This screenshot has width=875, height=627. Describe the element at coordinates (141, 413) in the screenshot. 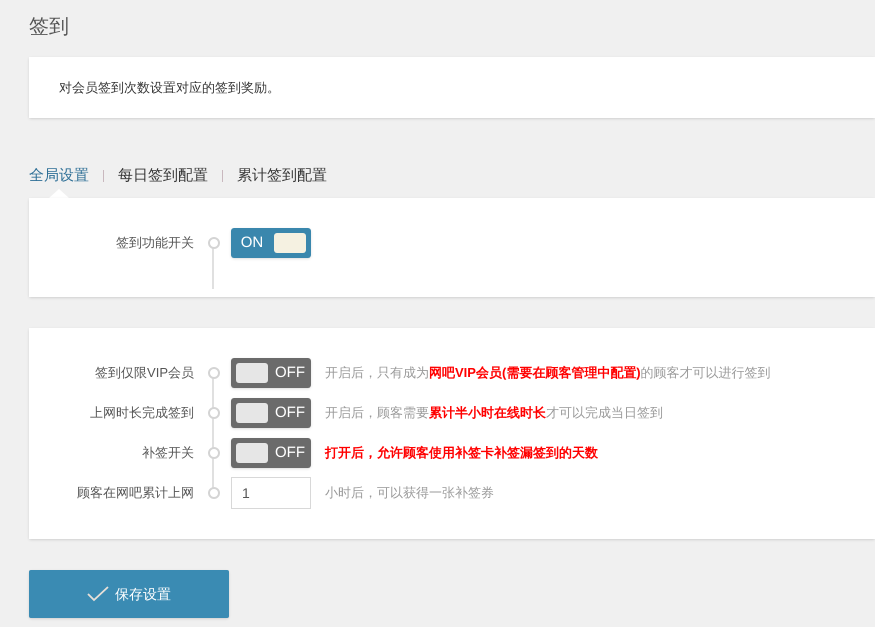

I see `setting-label: 上网时长完成签到` at that location.